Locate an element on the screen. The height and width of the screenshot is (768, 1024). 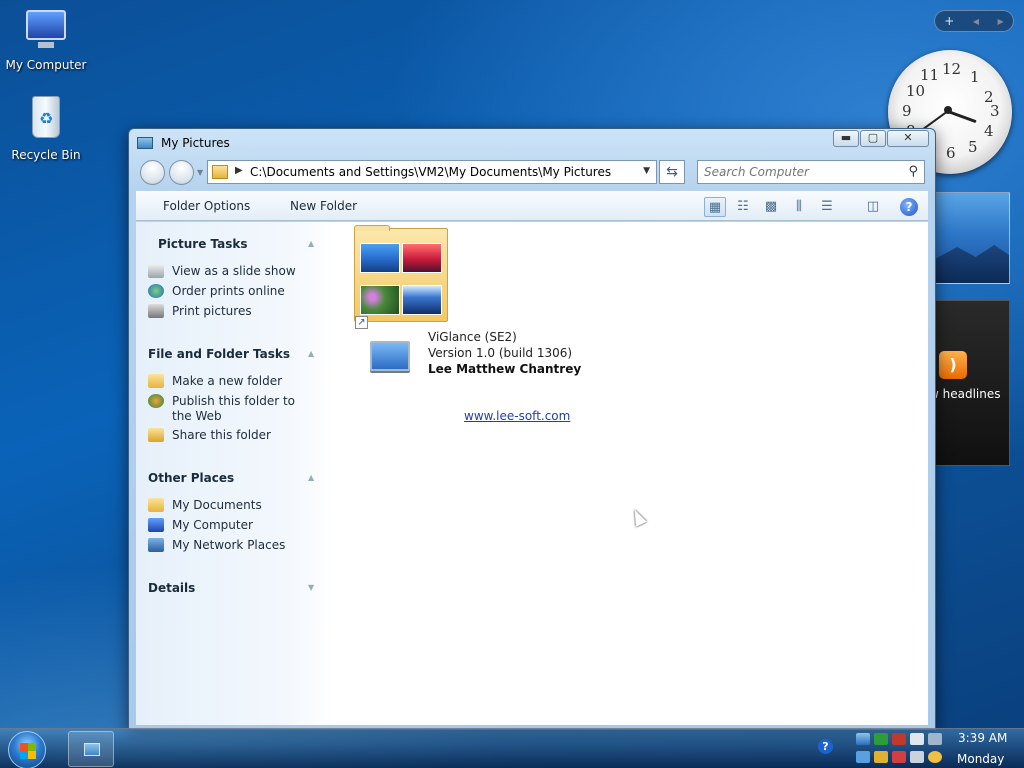
search-box: ⚲ is located at coordinates (811, 172).